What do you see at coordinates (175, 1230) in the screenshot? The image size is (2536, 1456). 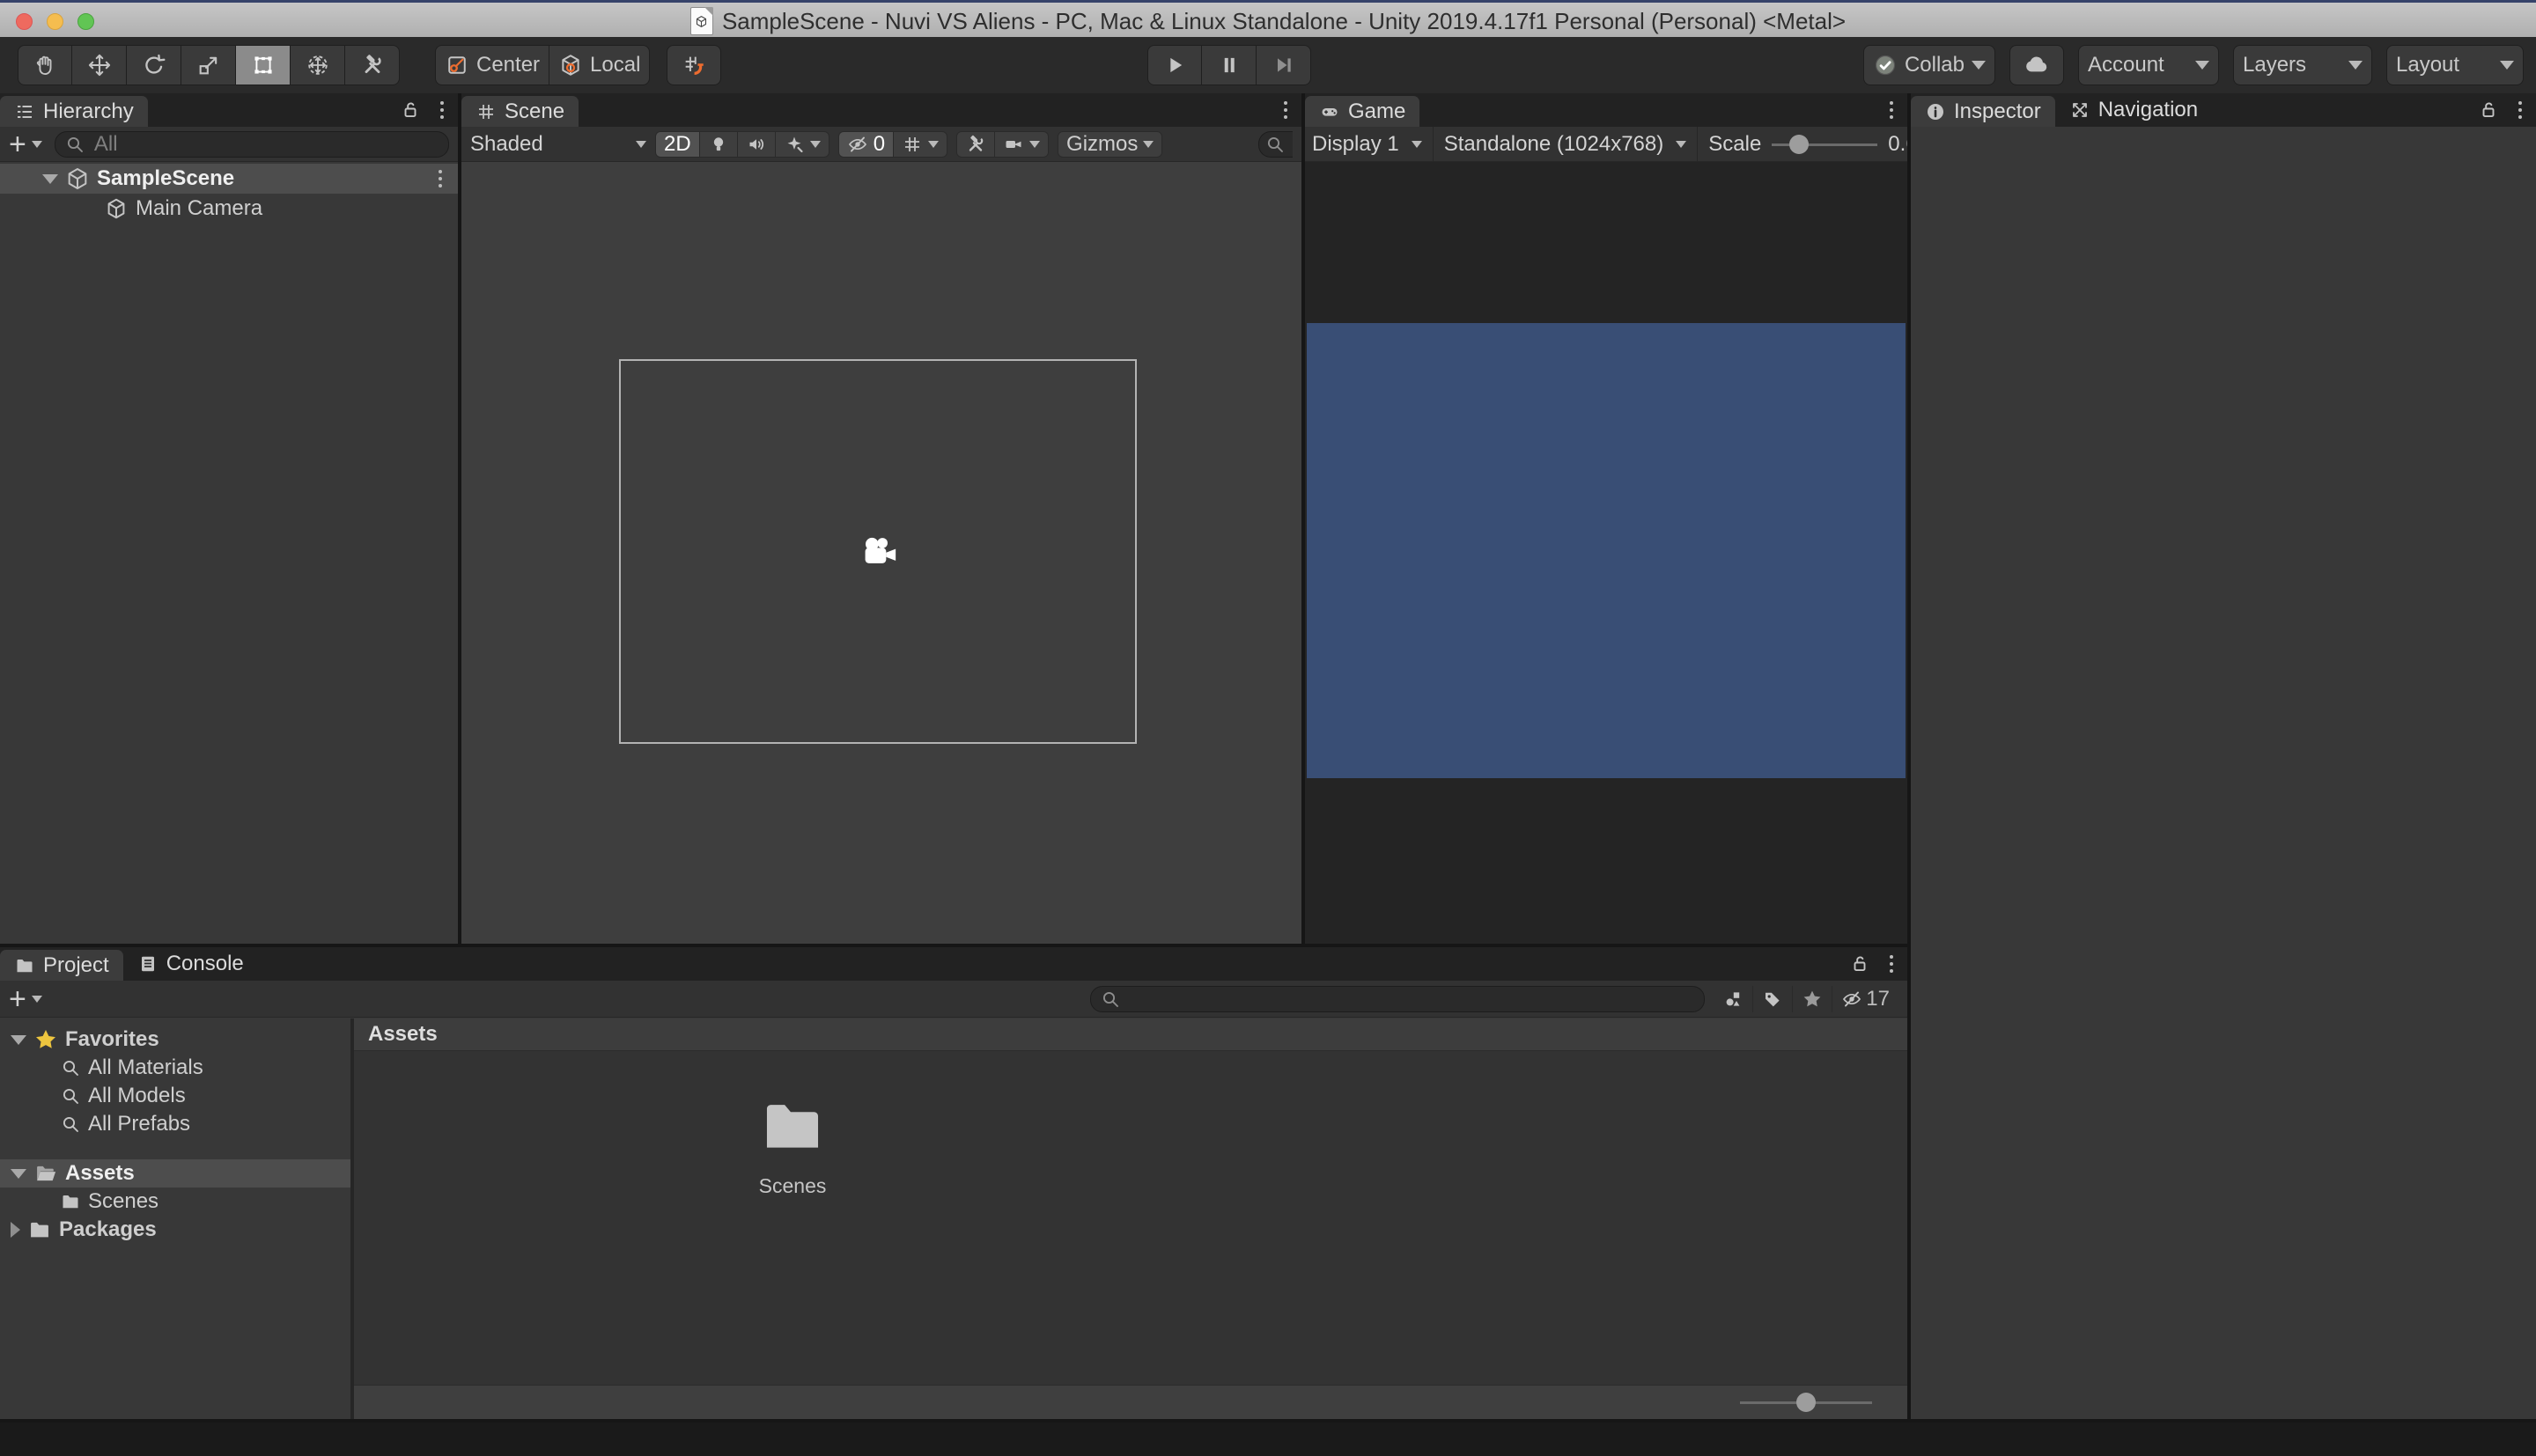 I see `tree-row-packages: Packages` at bounding box center [175, 1230].